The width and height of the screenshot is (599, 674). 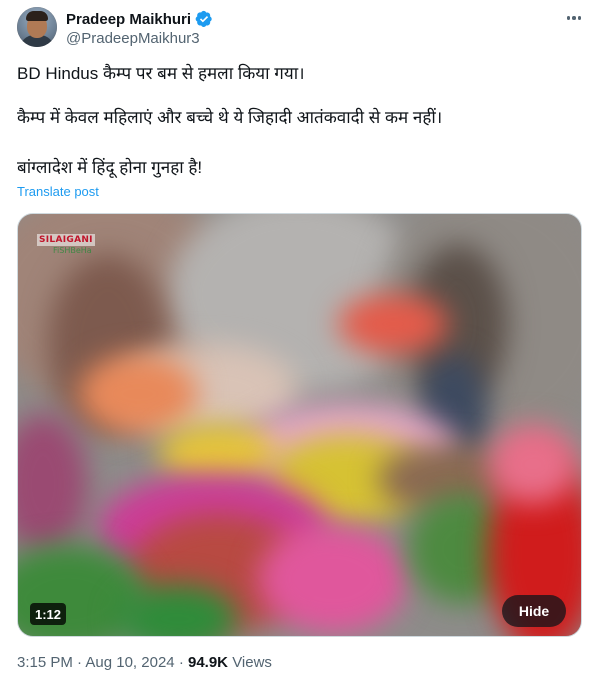 I want to click on views-label: Views, so click(x=252, y=662).